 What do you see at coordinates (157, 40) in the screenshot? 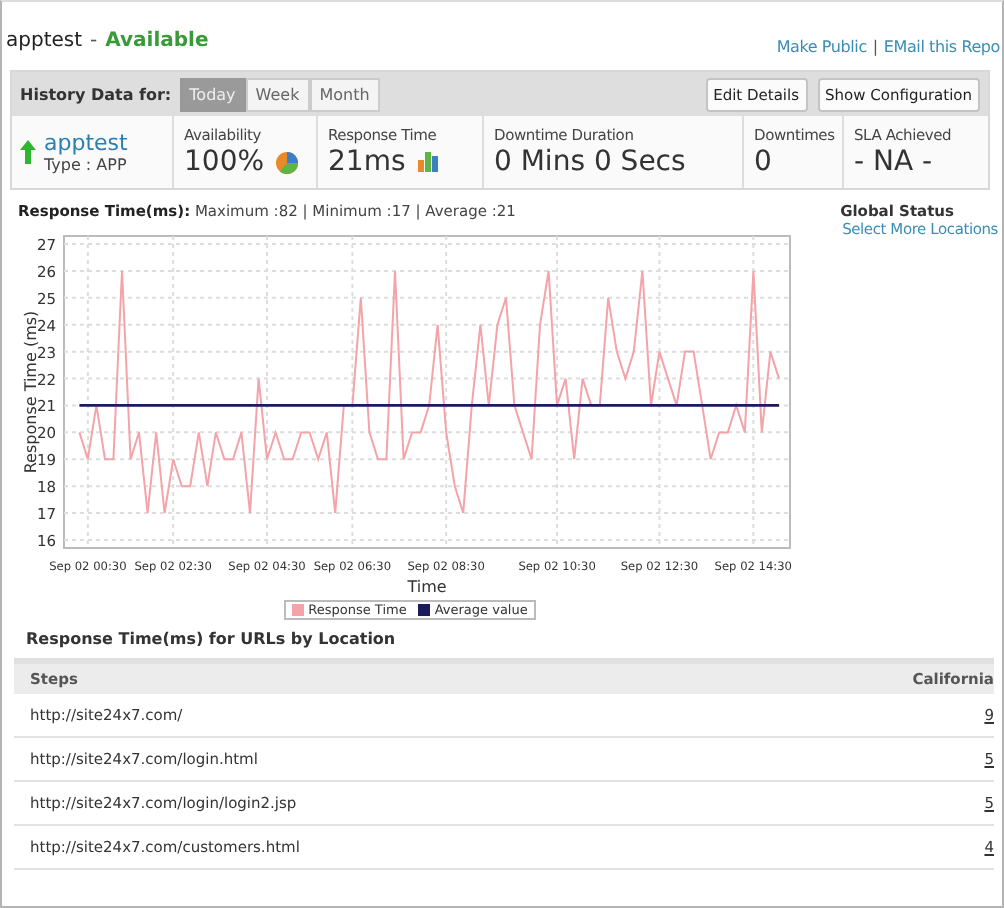
I see `status-text: Available` at bounding box center [157, 40].